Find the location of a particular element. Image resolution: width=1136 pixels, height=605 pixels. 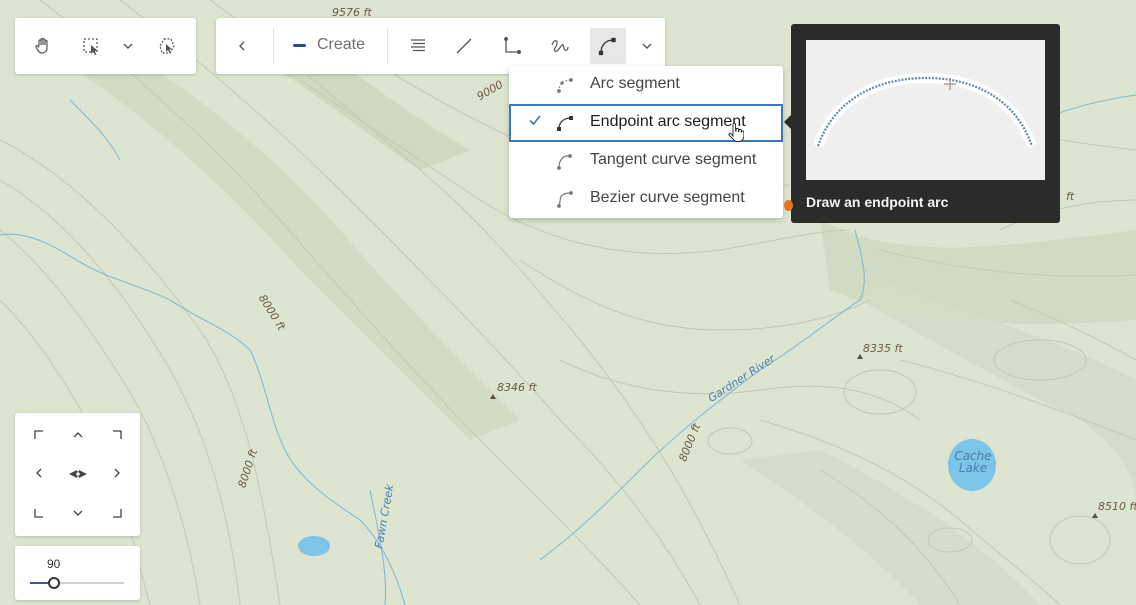

pan-left-icon is located at coordinates (39, 475).